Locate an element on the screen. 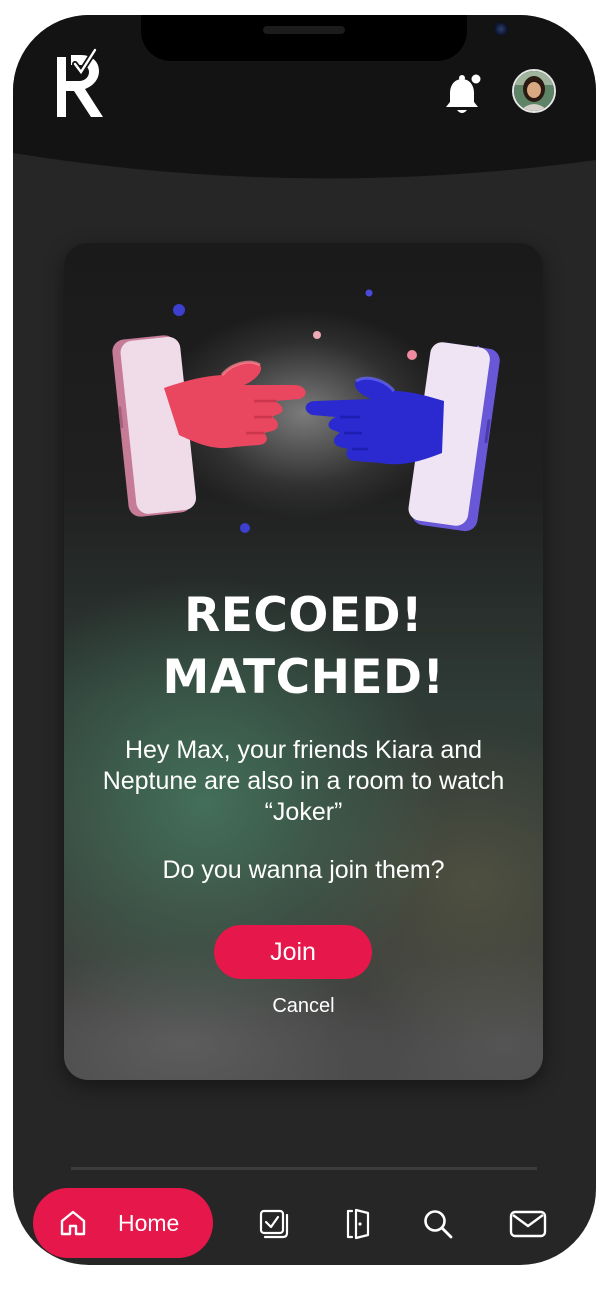 The image size is (608, 1290). handshake-illustration is located at coordinates (306, 411).